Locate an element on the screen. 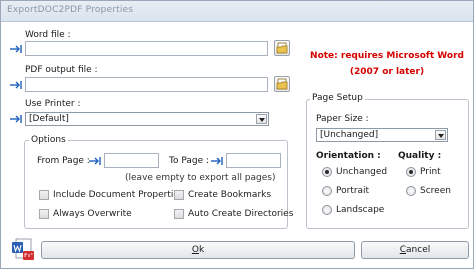 This screenshot has width=474, height=269. quality-print-radio is located at coordinates (411, 172).